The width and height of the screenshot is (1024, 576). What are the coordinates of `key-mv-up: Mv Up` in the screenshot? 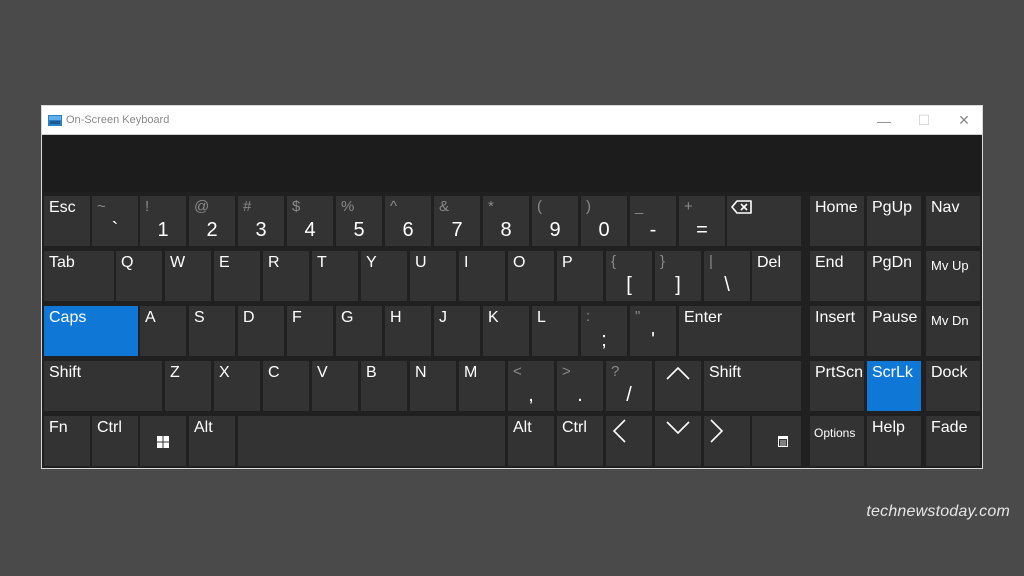 It's located at (953, 276).